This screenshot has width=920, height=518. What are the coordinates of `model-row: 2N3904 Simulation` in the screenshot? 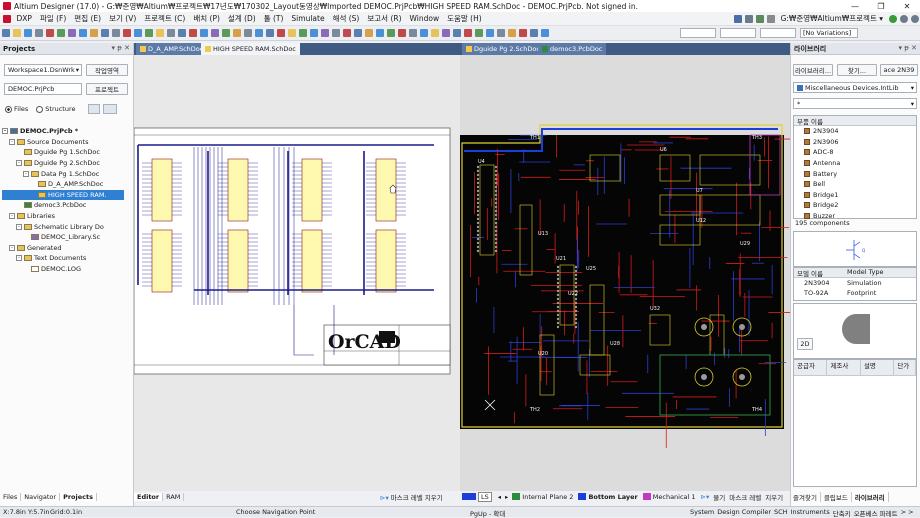 It's located at (855, 283).